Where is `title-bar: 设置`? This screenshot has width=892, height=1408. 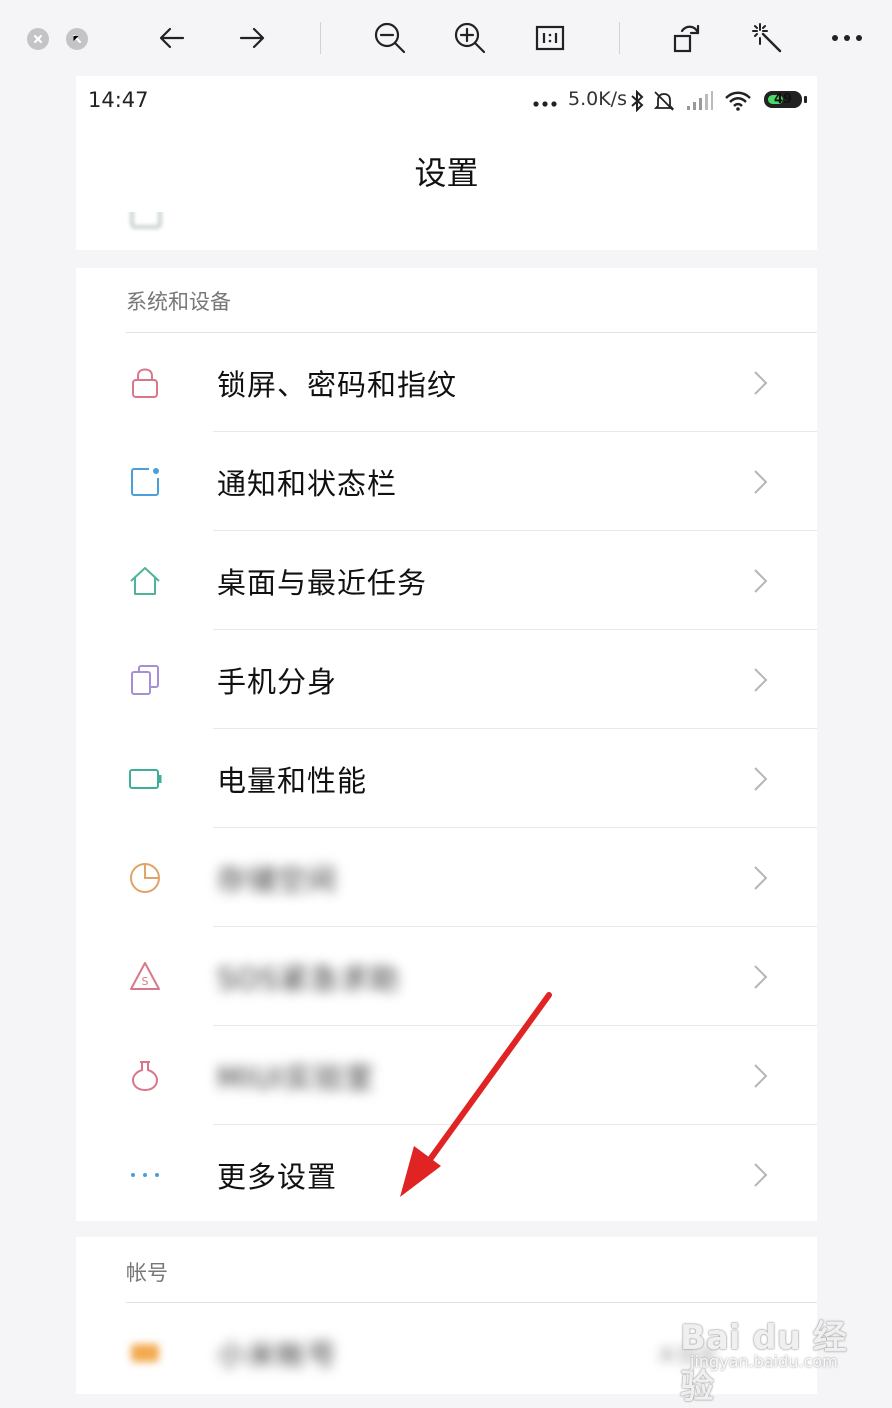 title-bar: 设置 is located at coordinates (446, 169).